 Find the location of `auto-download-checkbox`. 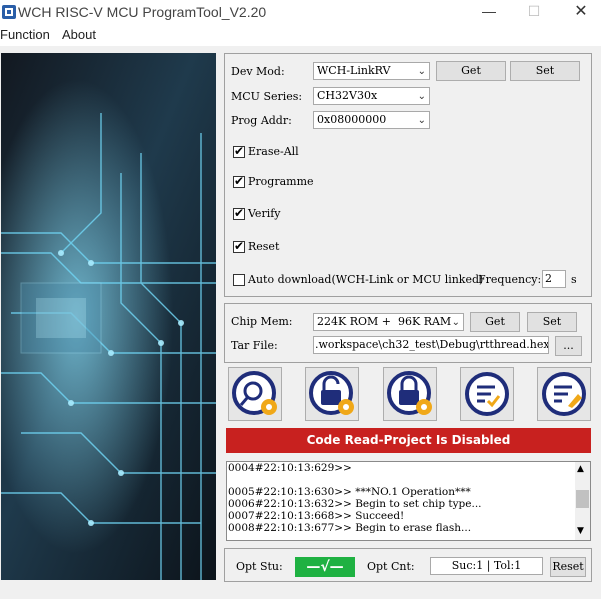

auto-download-checkbox is located at coordinates (239, 280).